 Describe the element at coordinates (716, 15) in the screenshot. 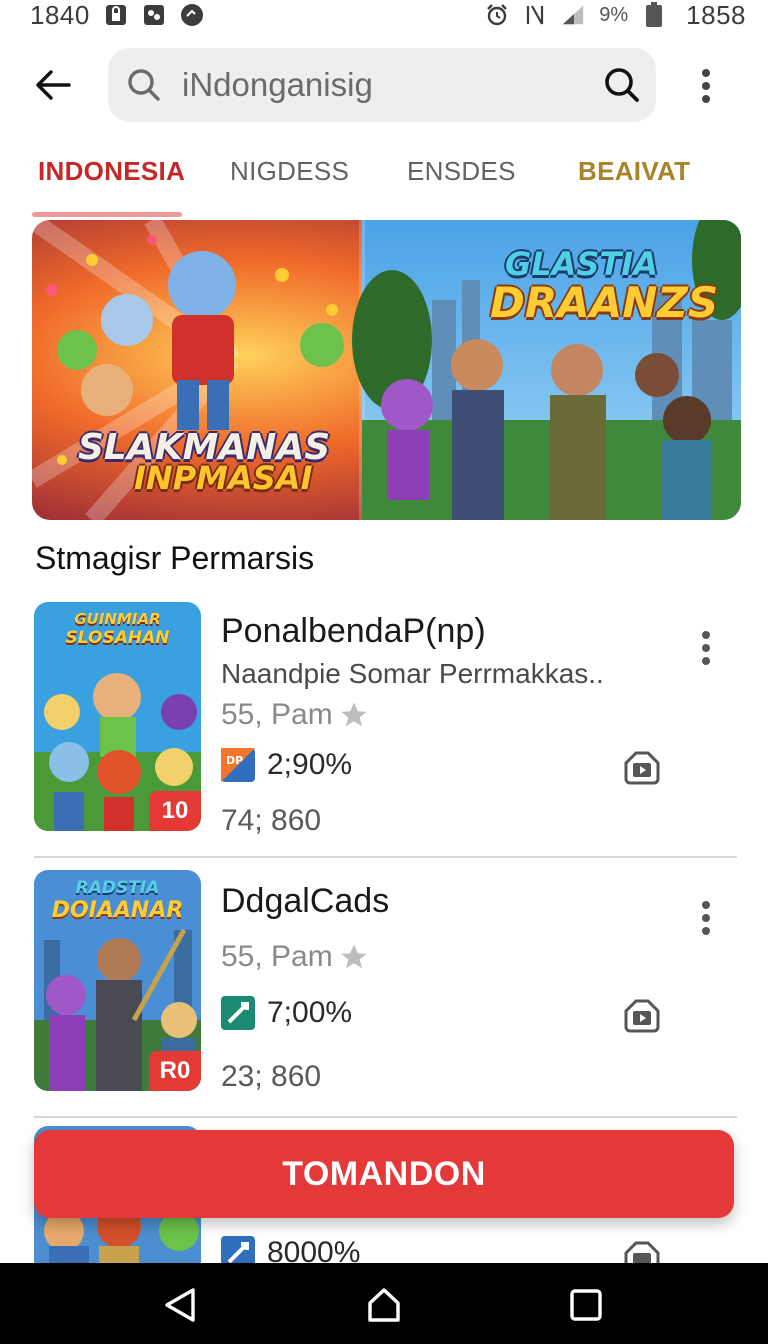

I see `status-time-right: 1858` at that location.